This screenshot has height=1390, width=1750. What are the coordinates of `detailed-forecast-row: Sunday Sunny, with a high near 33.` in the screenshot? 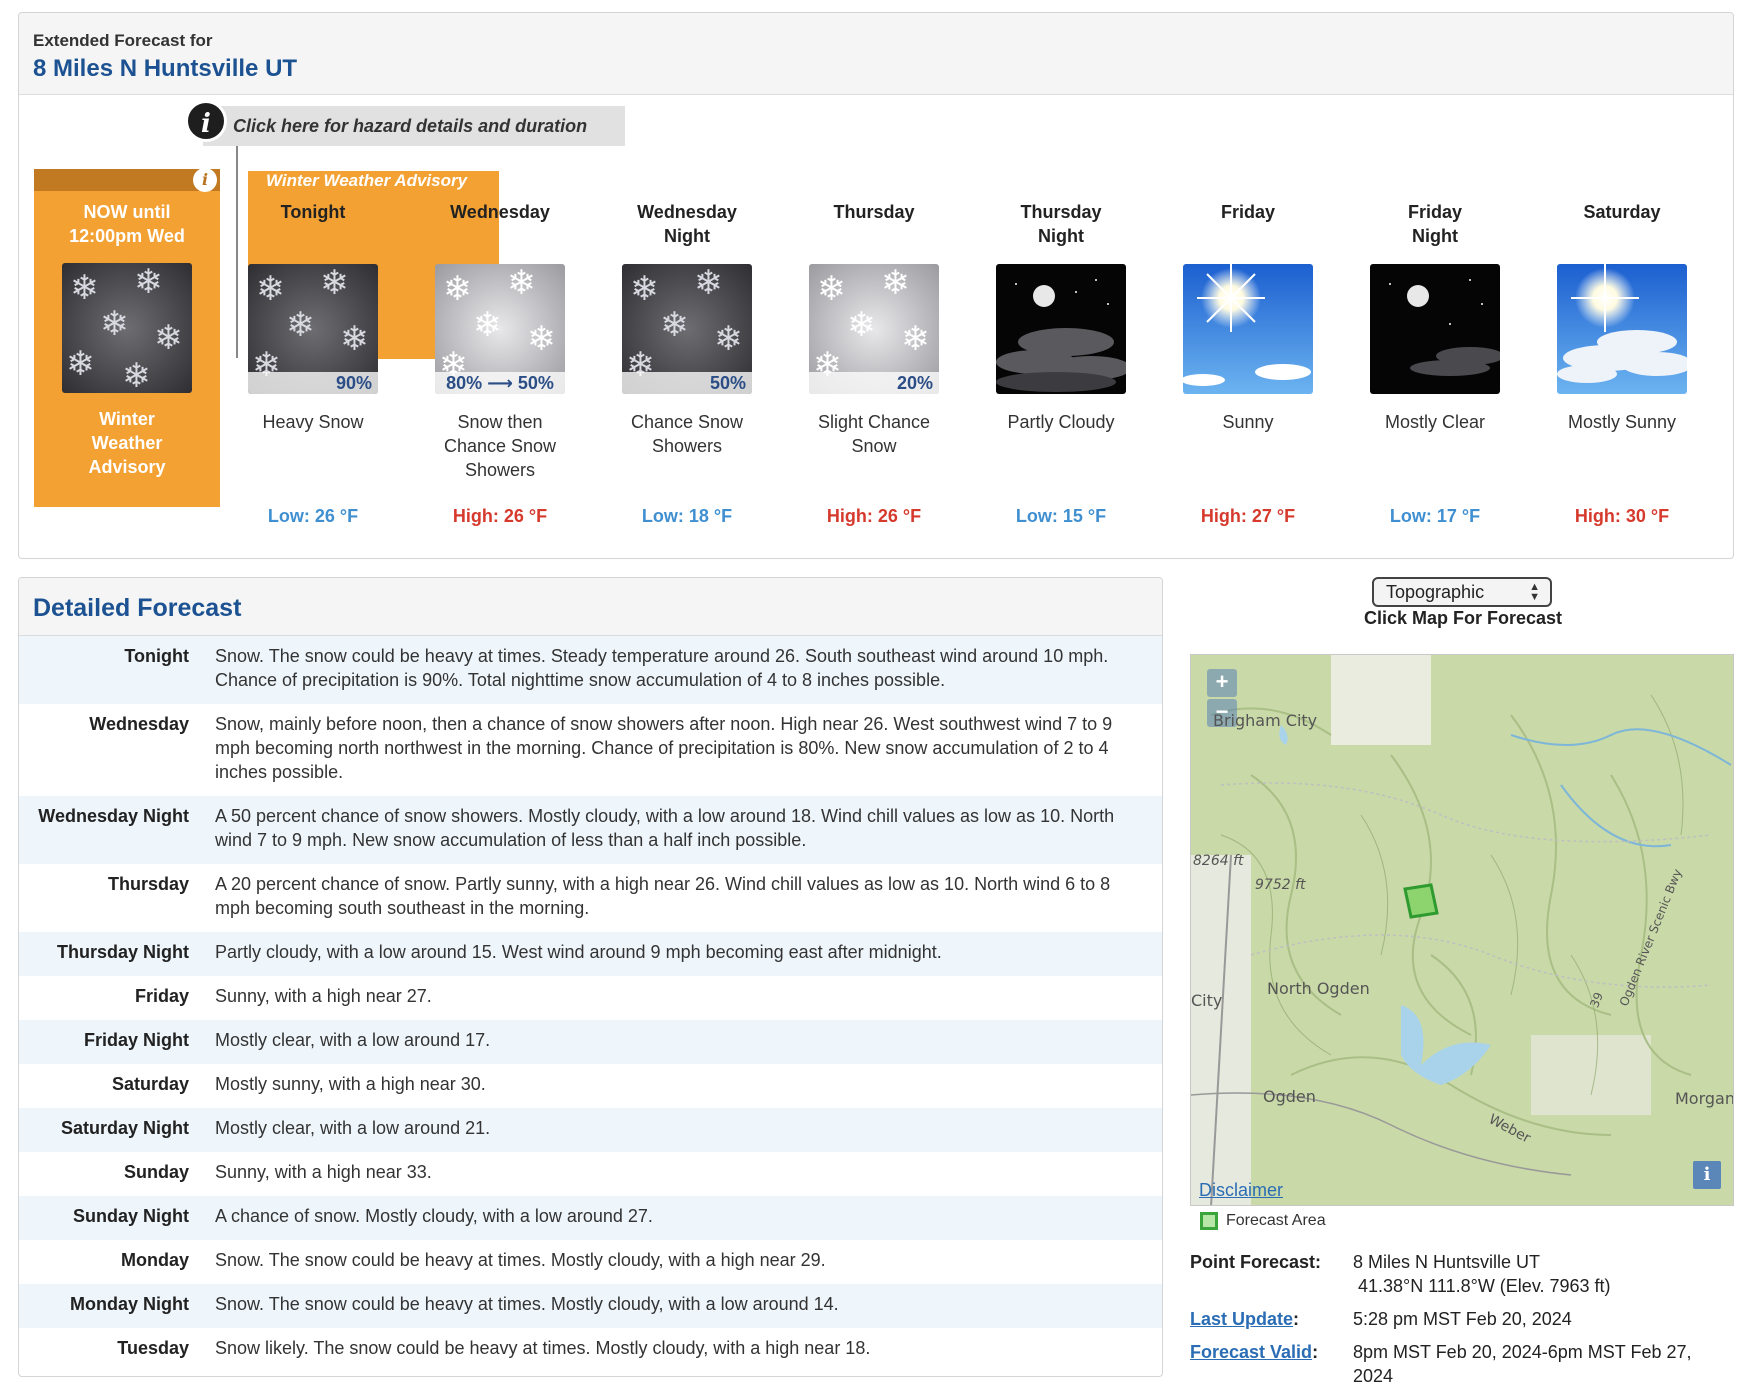 It's located at (590, 1174).